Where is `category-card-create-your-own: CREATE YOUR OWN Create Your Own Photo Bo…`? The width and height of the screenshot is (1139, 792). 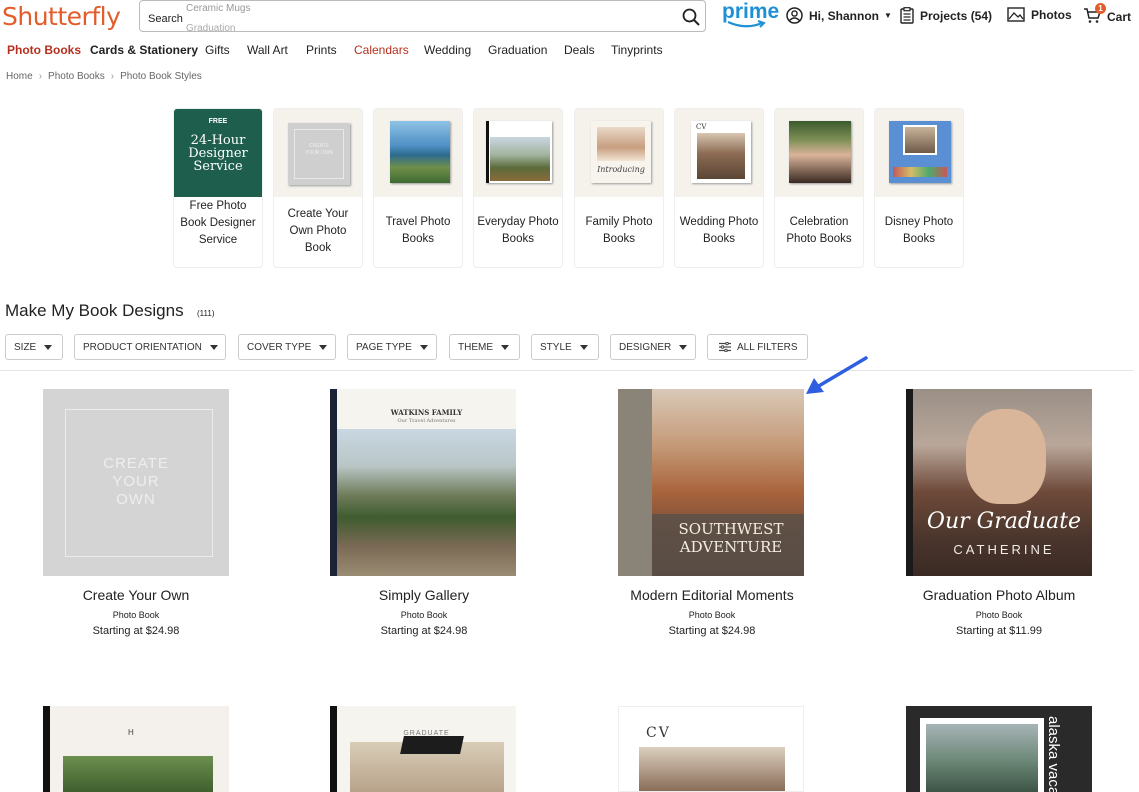 category-card-create-your-own: CREATE YOUR OWN Create Your Own Photo Bo… is located at coordinates (318, 188).